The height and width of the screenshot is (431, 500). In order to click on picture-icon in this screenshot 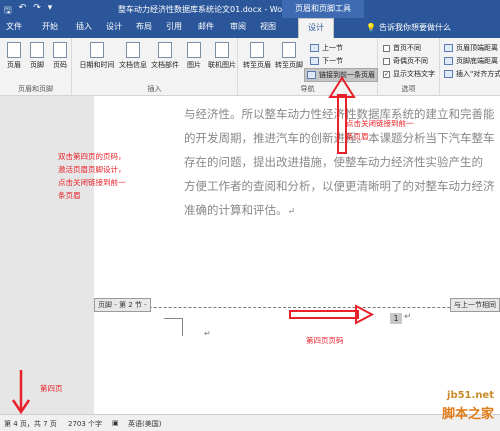, I will do `click(194, 50)`.